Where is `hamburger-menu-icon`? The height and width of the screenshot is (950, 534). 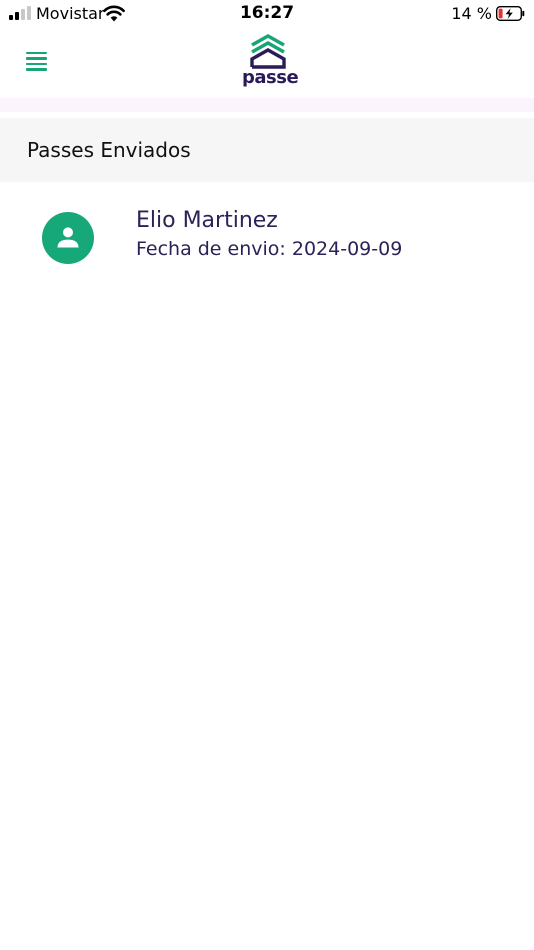 hamburger-menu-icon is located at coordinates (36, 61).